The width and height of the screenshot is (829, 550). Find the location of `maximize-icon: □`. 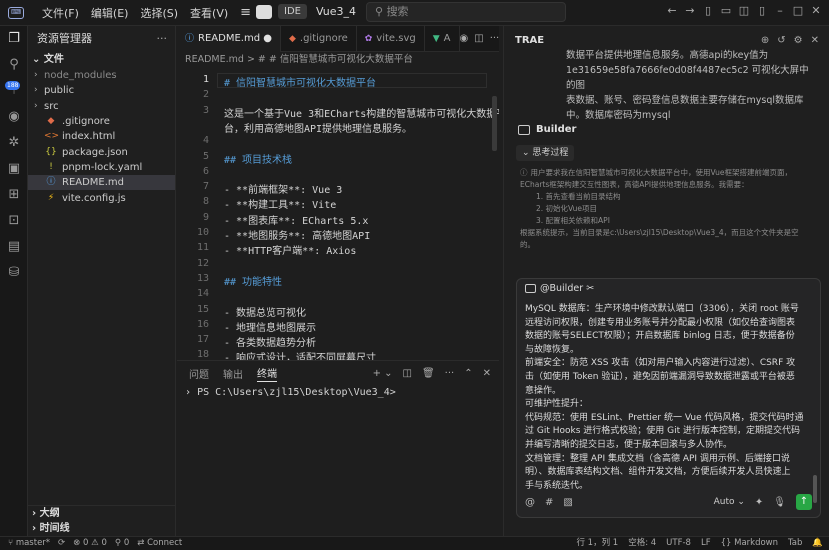

maximize-icon: □ is located at coordinates (798, 10).